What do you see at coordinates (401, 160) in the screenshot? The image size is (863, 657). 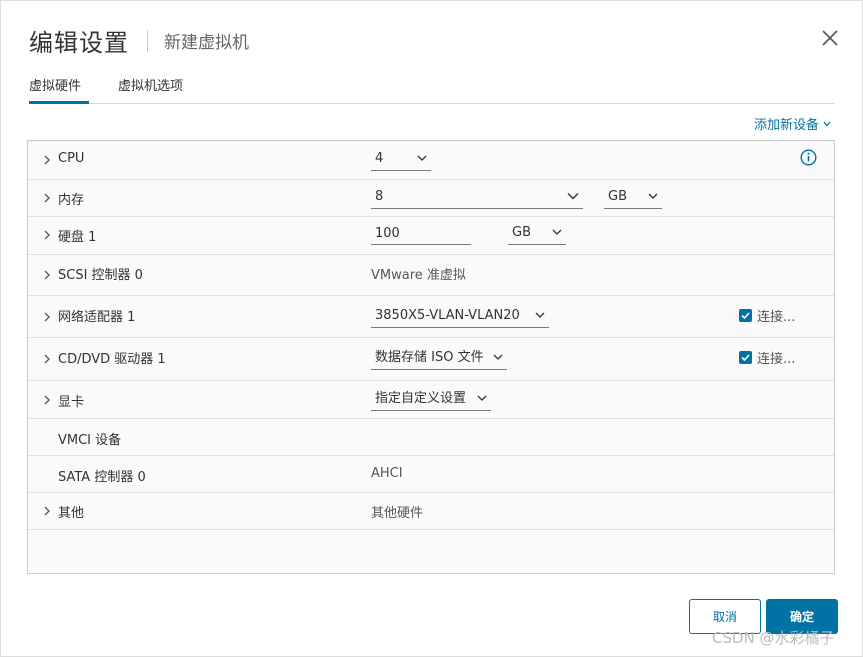 I see `cpu-count-select: 4` at bounding box center [401, 160].